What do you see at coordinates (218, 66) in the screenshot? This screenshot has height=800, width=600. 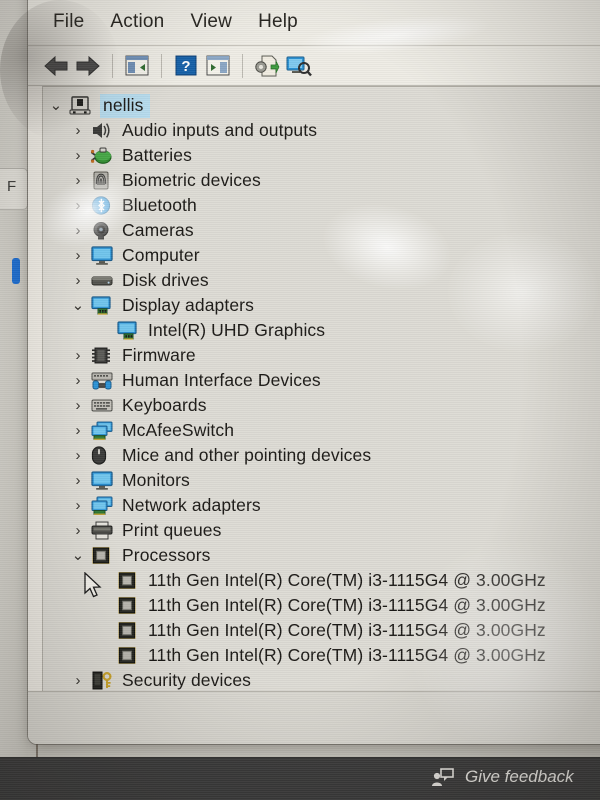 I see `properties-icon` at bounding box center [218, 66].